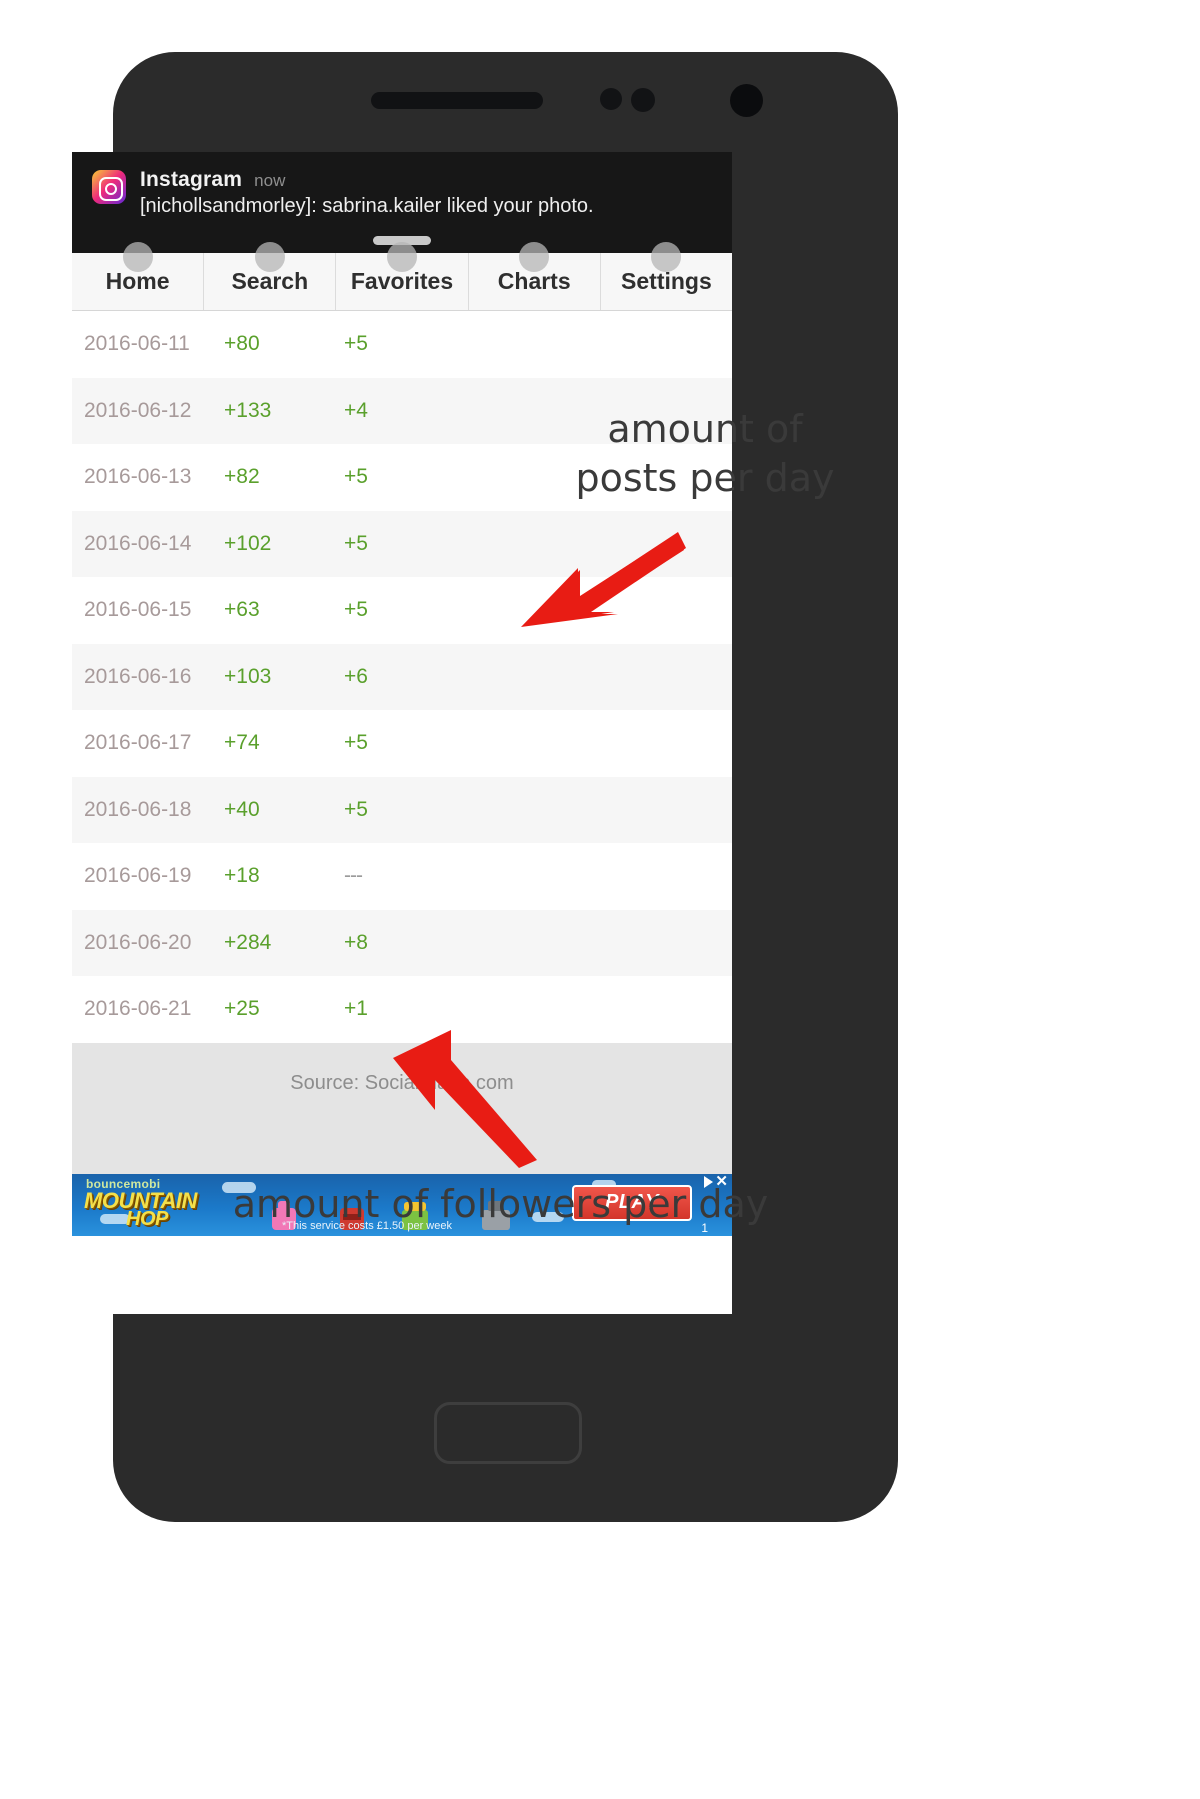  I want to click on tab-icon-favorites, so click(402, 257).